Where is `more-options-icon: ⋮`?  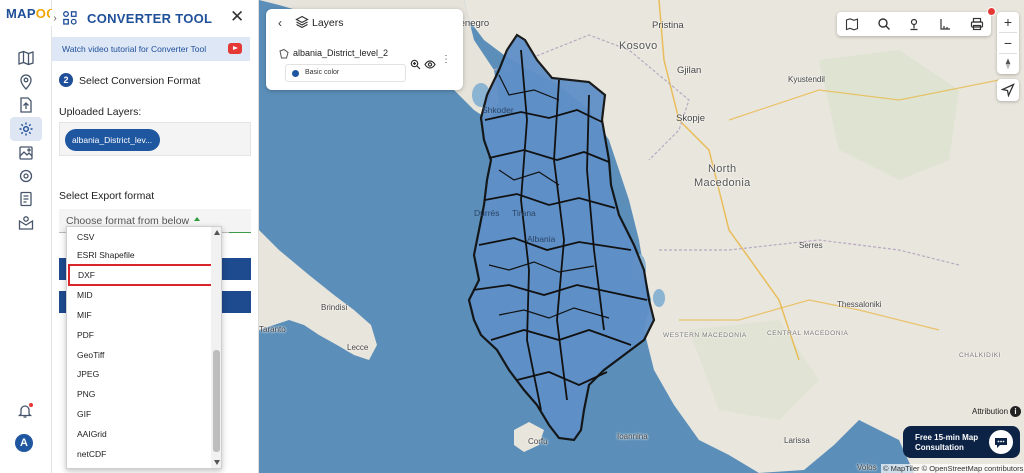
more-options-icon: ⋮ is located at coordinates (446, 59).